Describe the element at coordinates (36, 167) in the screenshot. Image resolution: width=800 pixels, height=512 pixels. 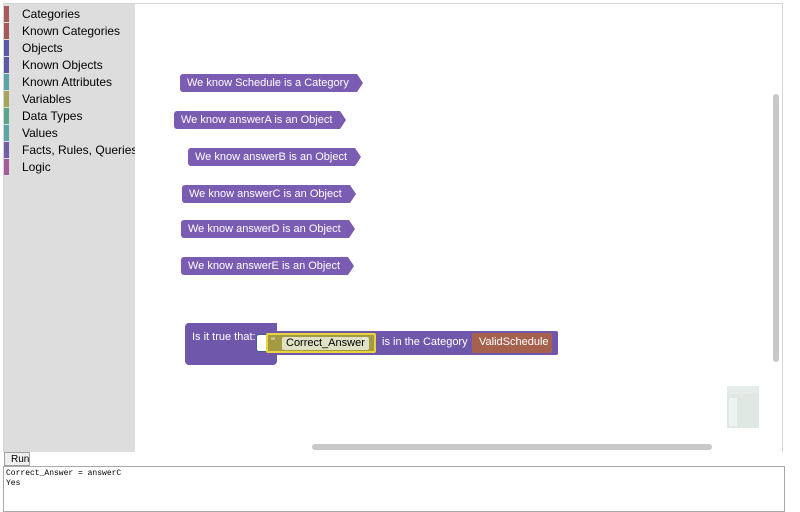
I see `category-label: Logic` at that location.